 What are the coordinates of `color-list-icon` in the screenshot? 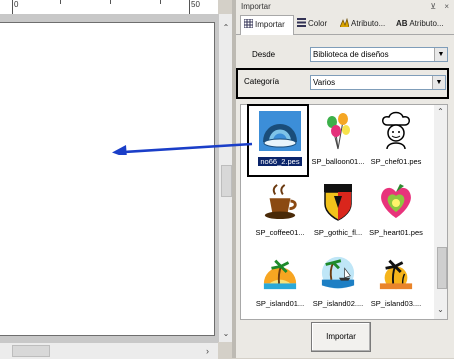 It's located at (301, 21).